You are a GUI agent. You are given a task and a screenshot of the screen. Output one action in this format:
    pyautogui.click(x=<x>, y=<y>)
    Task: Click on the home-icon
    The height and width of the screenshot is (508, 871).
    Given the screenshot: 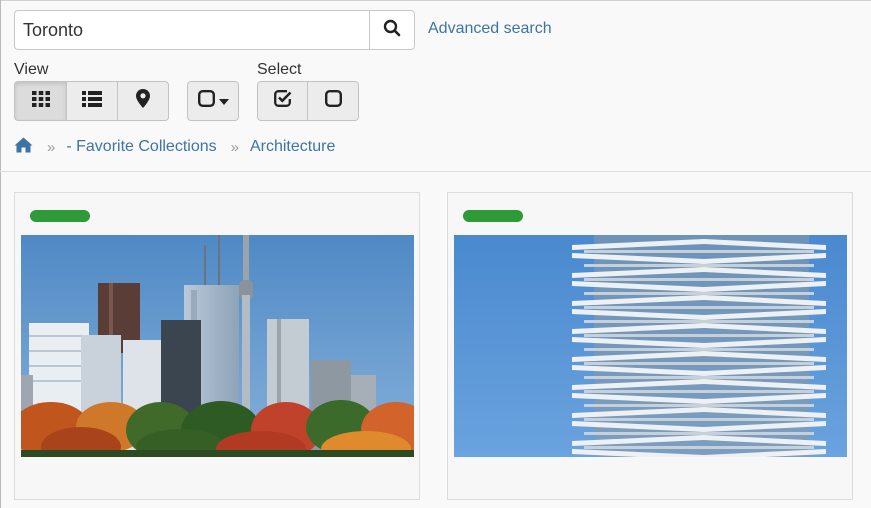 What is the action you would take?
    pyautogui.click(x=23, y=147)
    